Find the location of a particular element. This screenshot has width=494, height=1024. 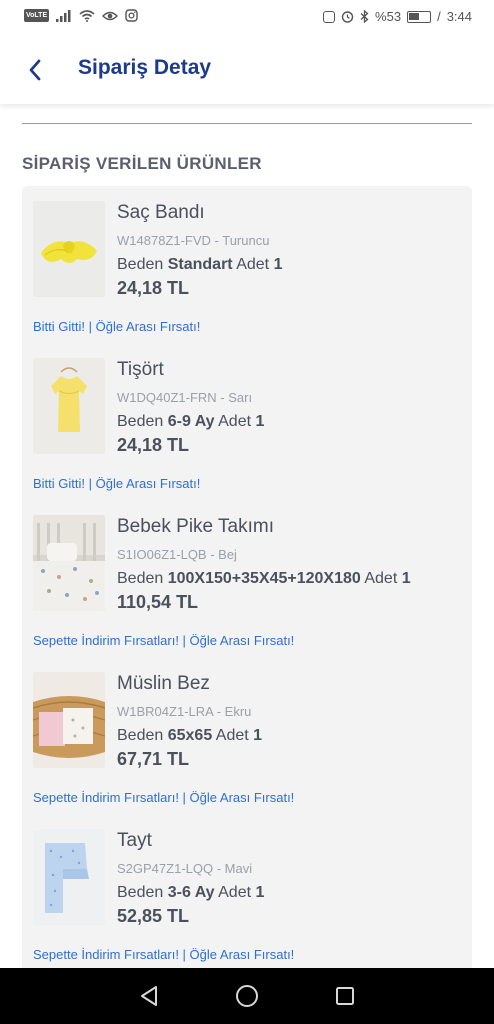

status-left-icons: VoLTE is located at coordinates (81, 15).